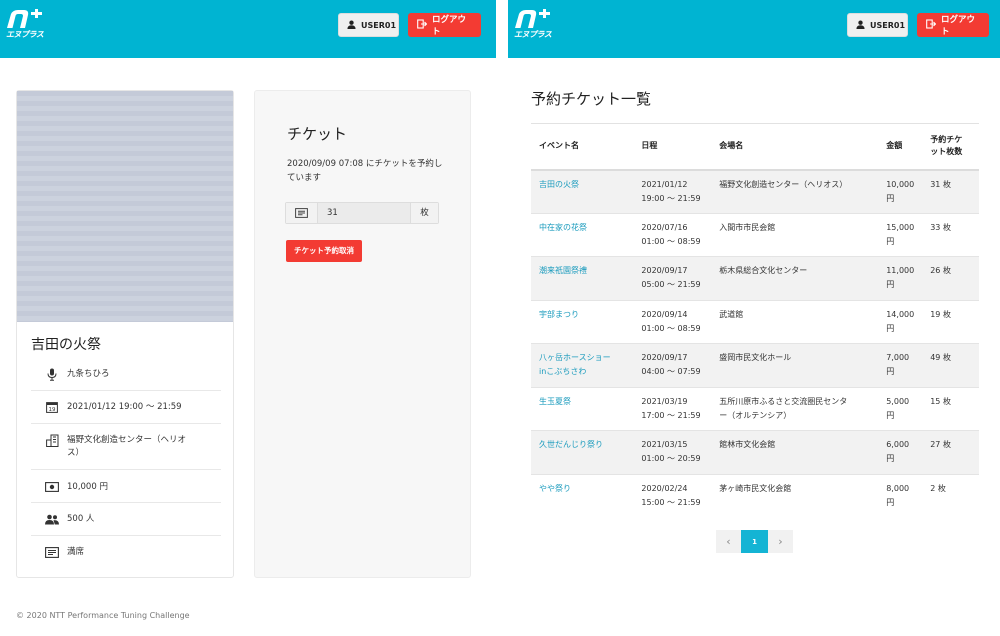 Image resolution: width=1000 pixels, height=636 pixels. What do you see at coordinates (672, 365) in the screenshot?
I see `date-cell: 2020/09/17 04:00 〜 07:59` at bounding box center [672, 365].